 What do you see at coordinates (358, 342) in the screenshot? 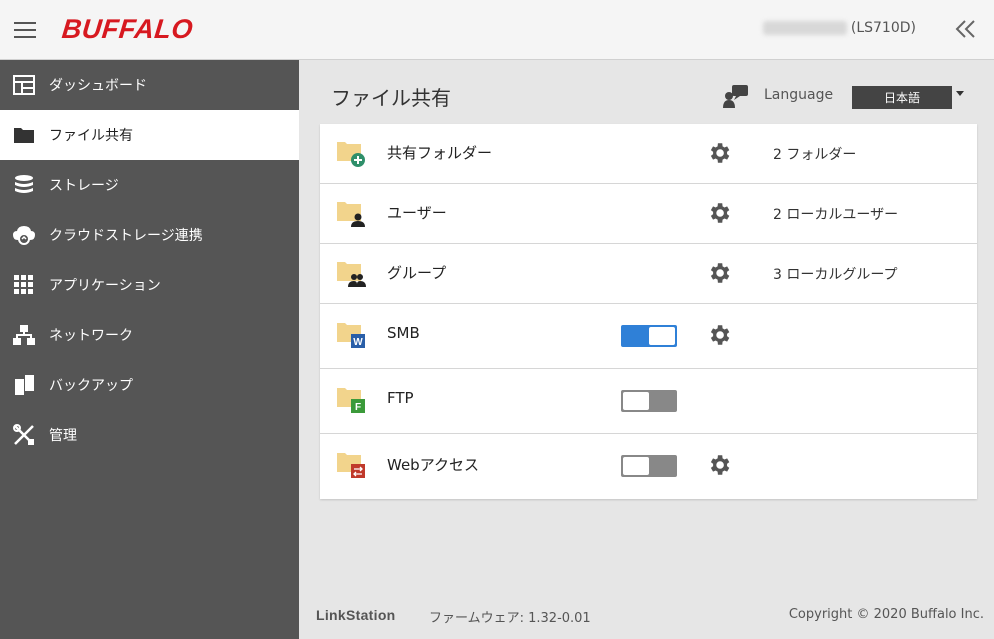
I see `svg-text: W` at bounding box center [358, 342].